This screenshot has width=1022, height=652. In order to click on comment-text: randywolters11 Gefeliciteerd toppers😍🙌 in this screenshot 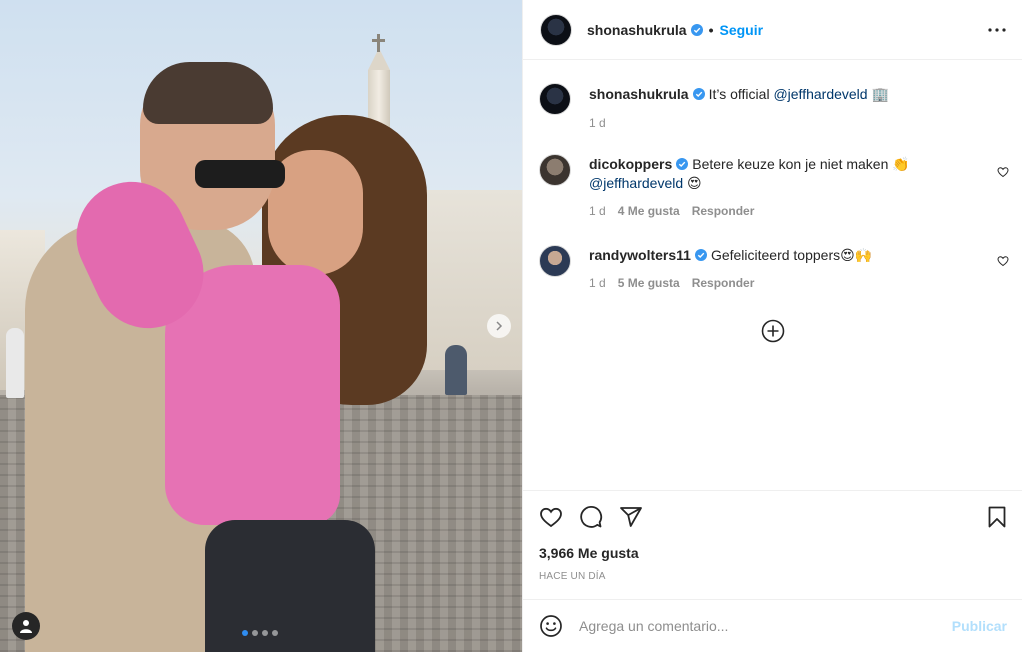, I will do `click(789, 255)`.